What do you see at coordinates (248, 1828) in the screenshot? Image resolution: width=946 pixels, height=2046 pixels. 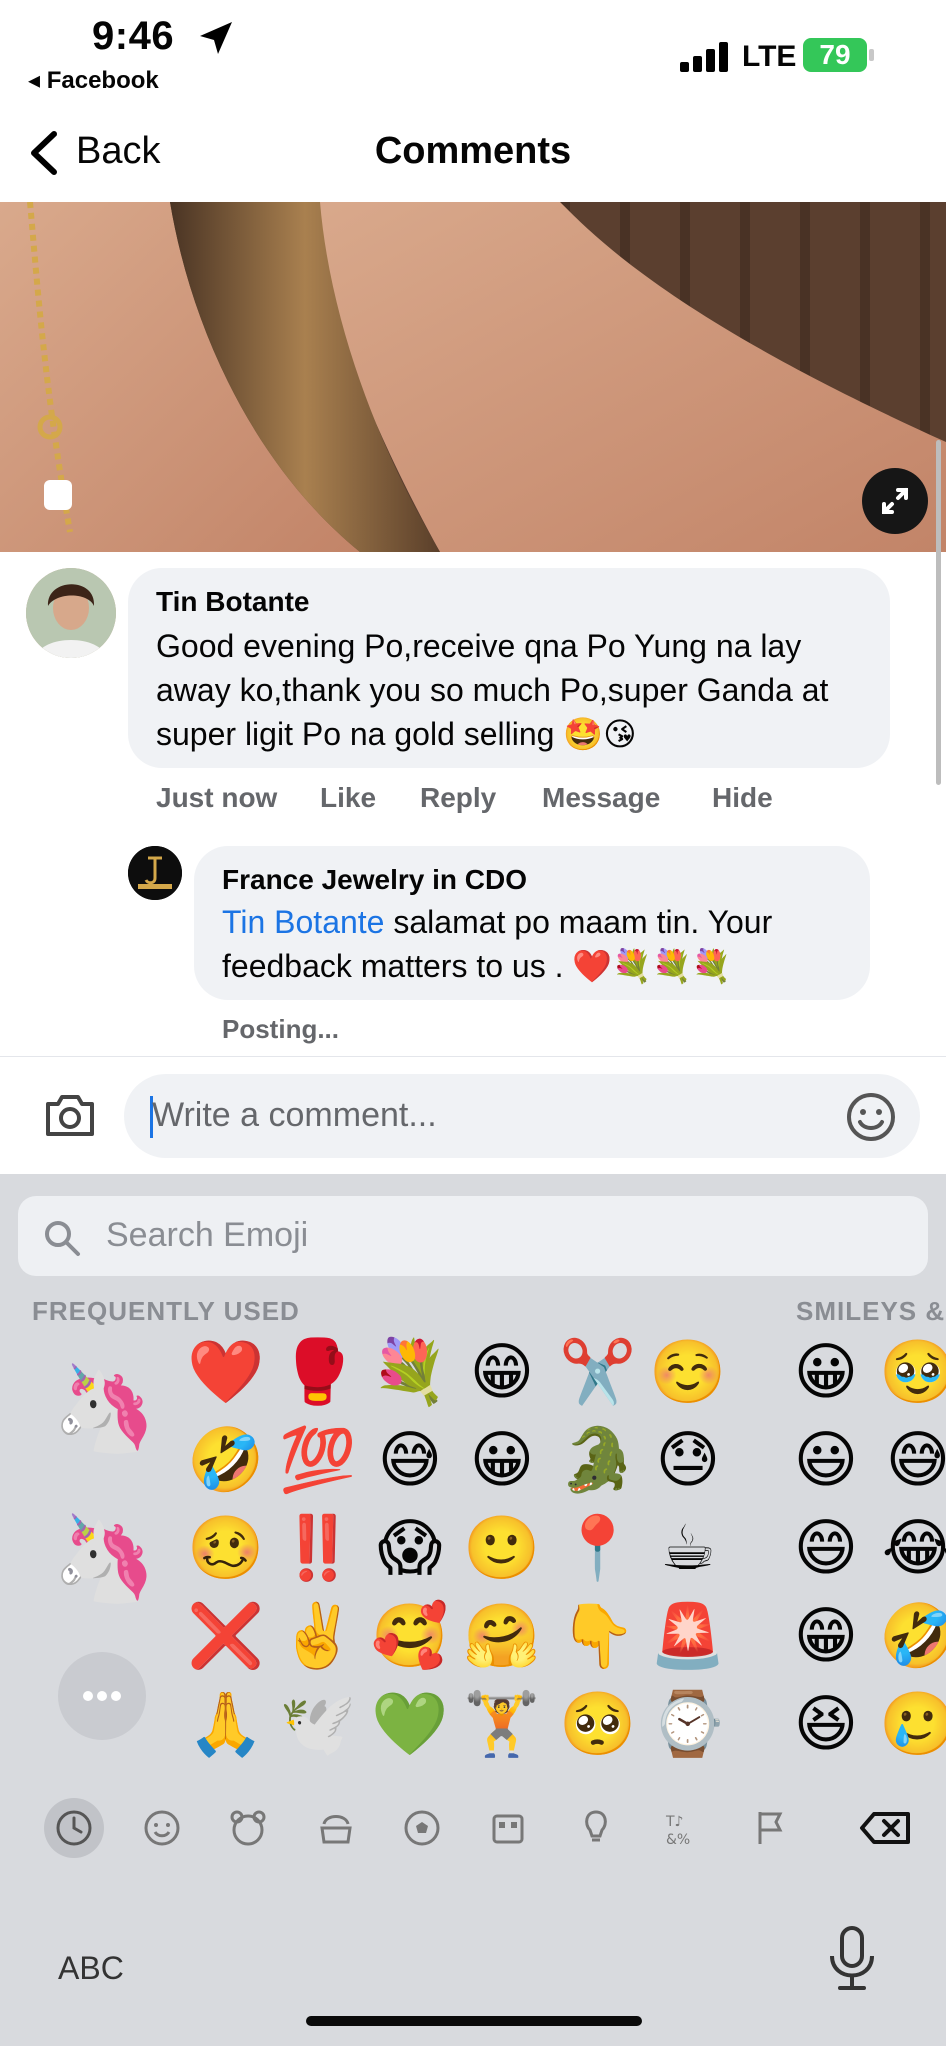 I see `animals-category-icon` at bounding box center [248, 1828].